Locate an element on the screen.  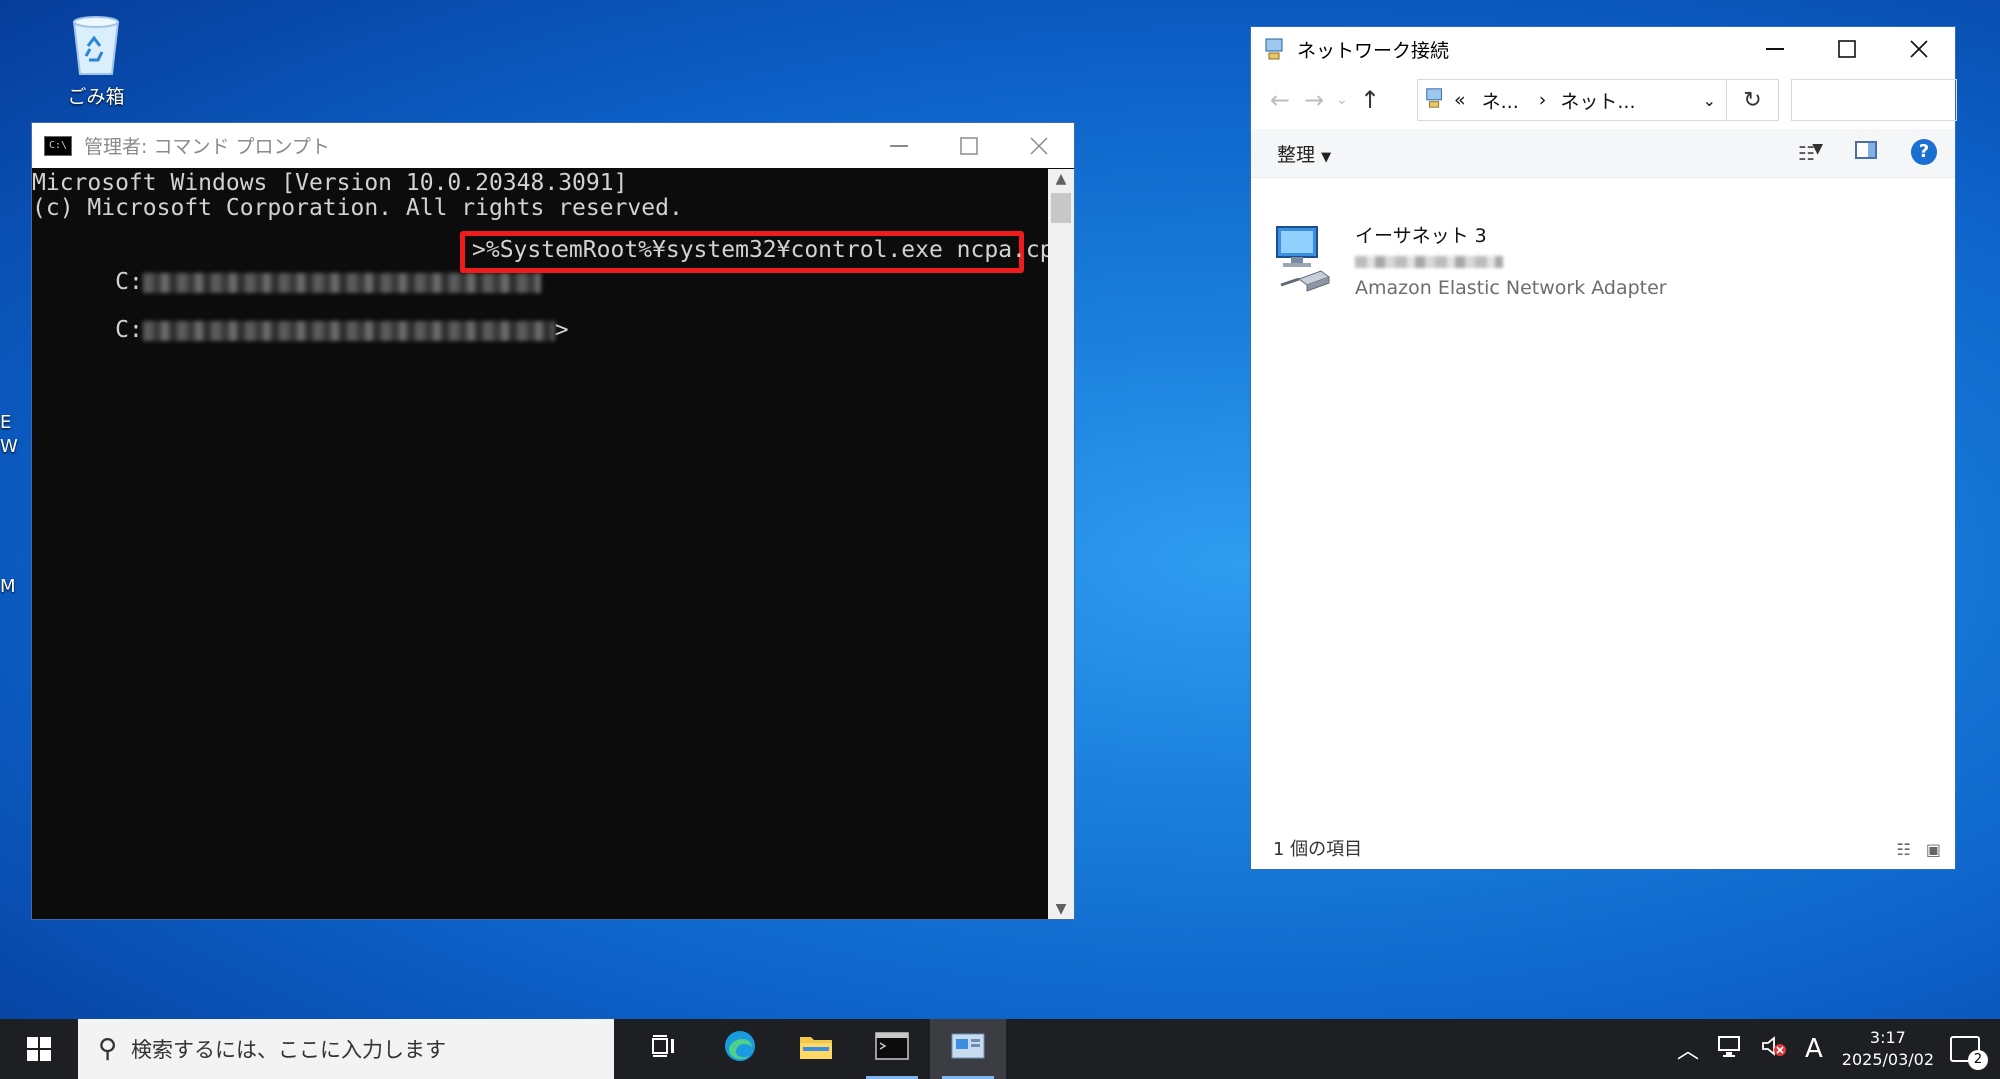
action-center-notification-icon: 2 is located at coordinates (1969, 1053).